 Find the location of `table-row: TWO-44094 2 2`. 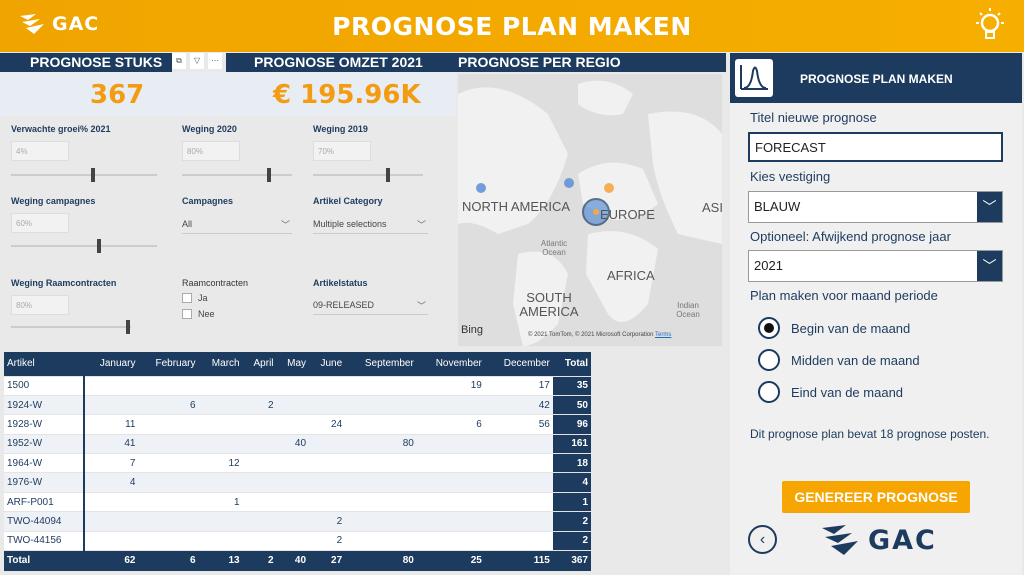

table-row: TWO-44094 2 2 is located at coordinates (297, 521).